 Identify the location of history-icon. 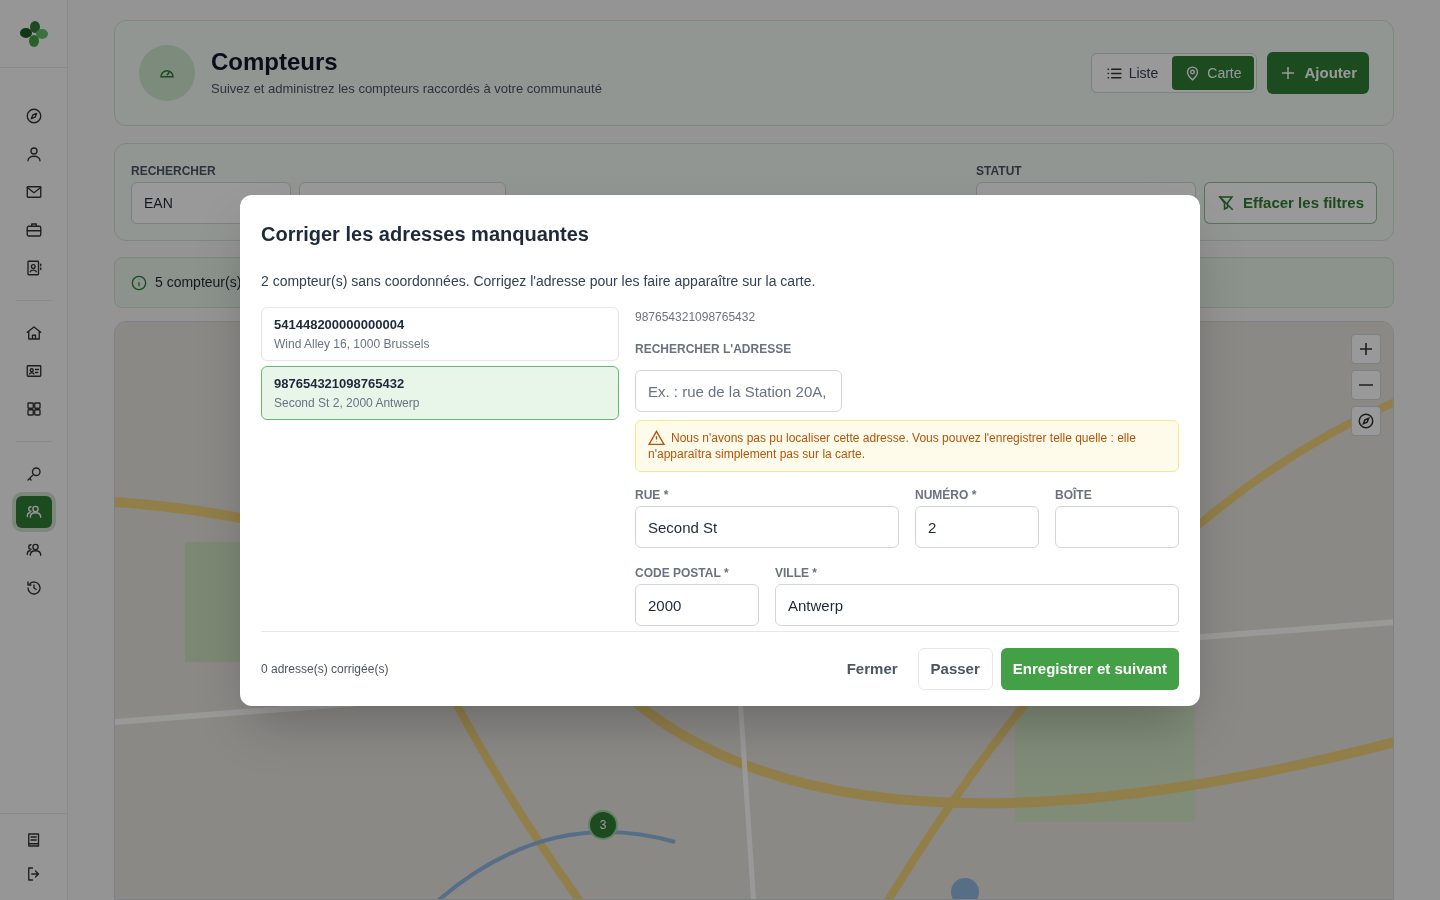
(33, 588).